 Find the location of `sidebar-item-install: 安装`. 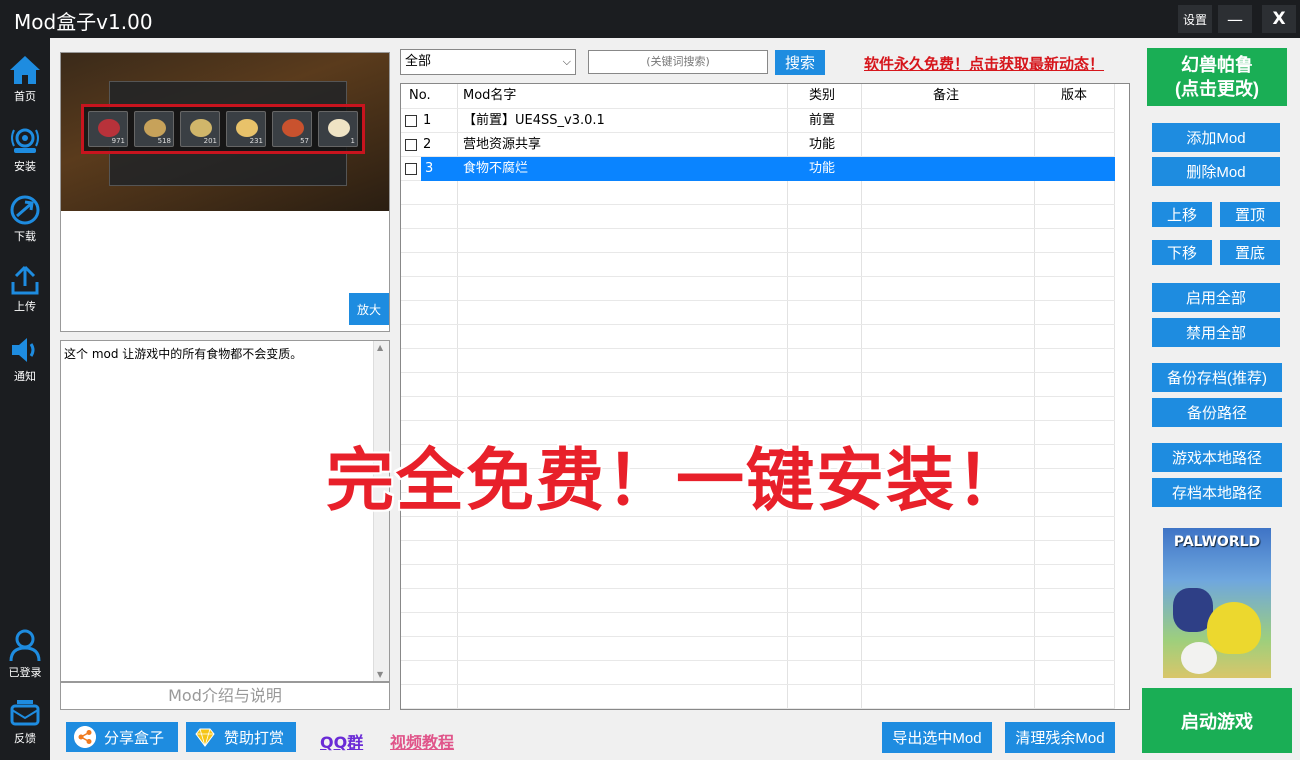

sidebar-item-install: 安装 is located at coordinates (25, 152).